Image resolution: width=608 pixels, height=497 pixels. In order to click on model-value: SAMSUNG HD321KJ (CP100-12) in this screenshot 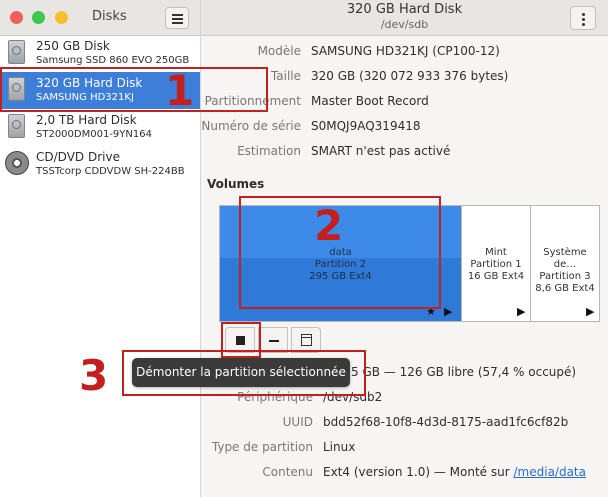, I will do `click(405, 51)`.